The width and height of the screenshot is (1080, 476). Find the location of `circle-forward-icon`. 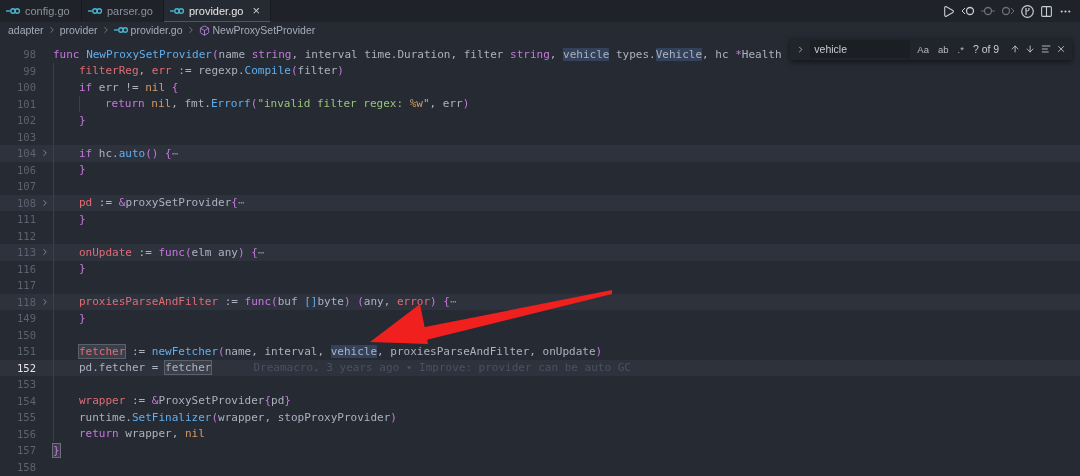

circle-forward-icon is located at coordinates (1008, 11).